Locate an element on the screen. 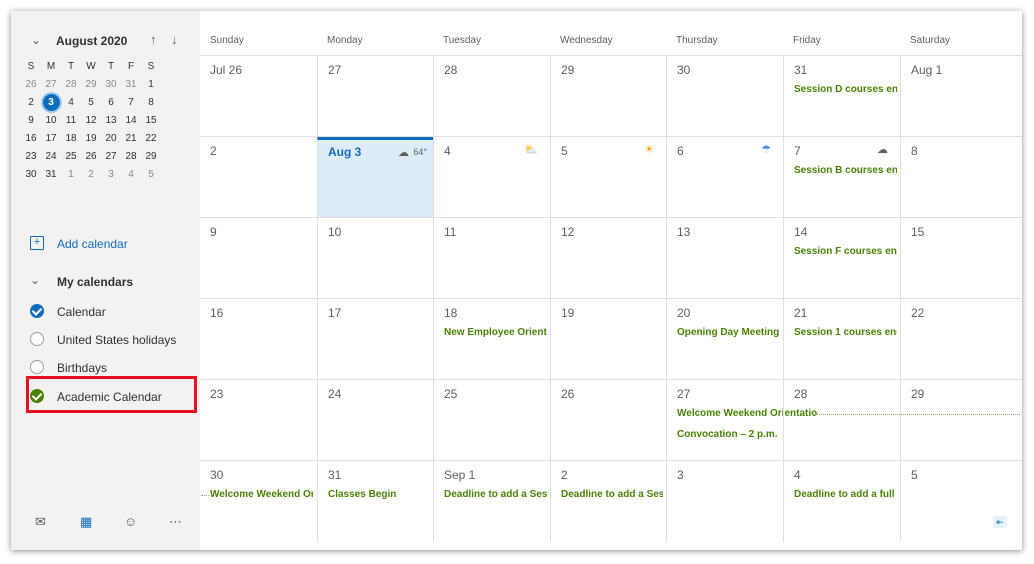 This screenshot has height=564, width=1034. day-cell: 31 Classes Begin is located at coordinates (375, 501).